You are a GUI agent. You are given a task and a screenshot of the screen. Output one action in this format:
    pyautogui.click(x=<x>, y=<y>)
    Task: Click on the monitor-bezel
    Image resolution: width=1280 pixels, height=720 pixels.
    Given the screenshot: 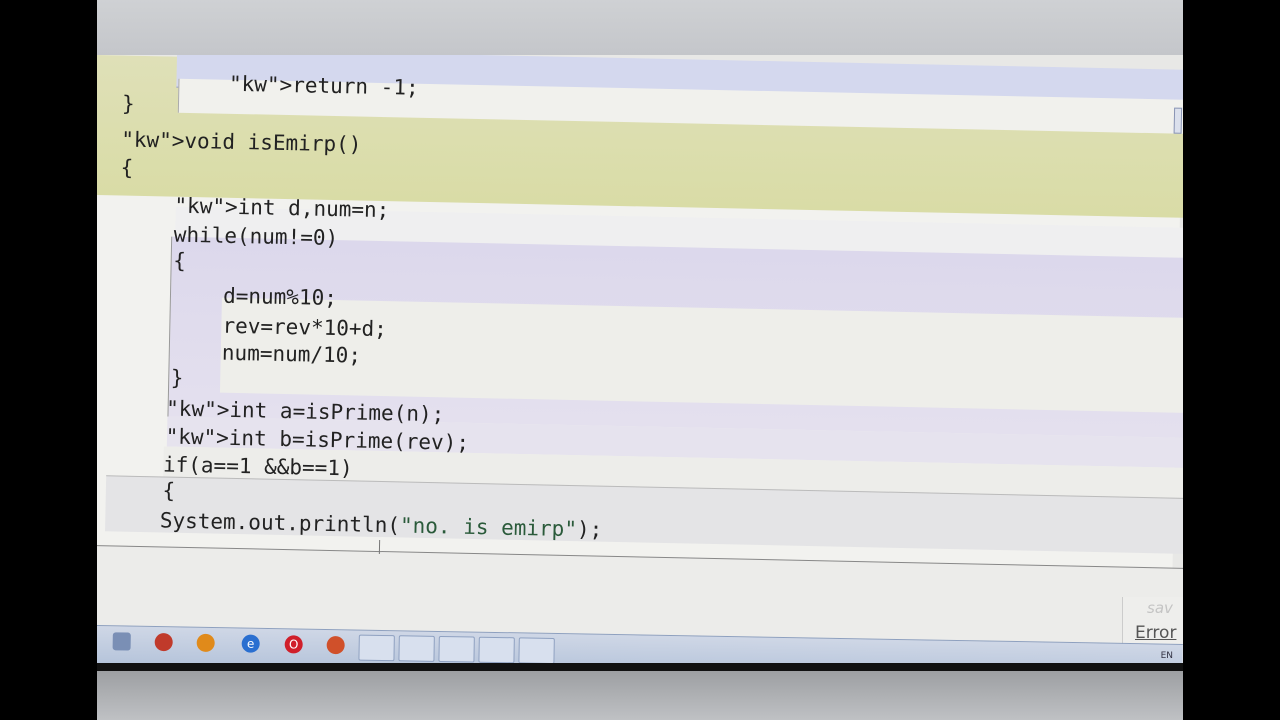 What is the action you would take?
    pyautogui.click(x=640, y=667)
    